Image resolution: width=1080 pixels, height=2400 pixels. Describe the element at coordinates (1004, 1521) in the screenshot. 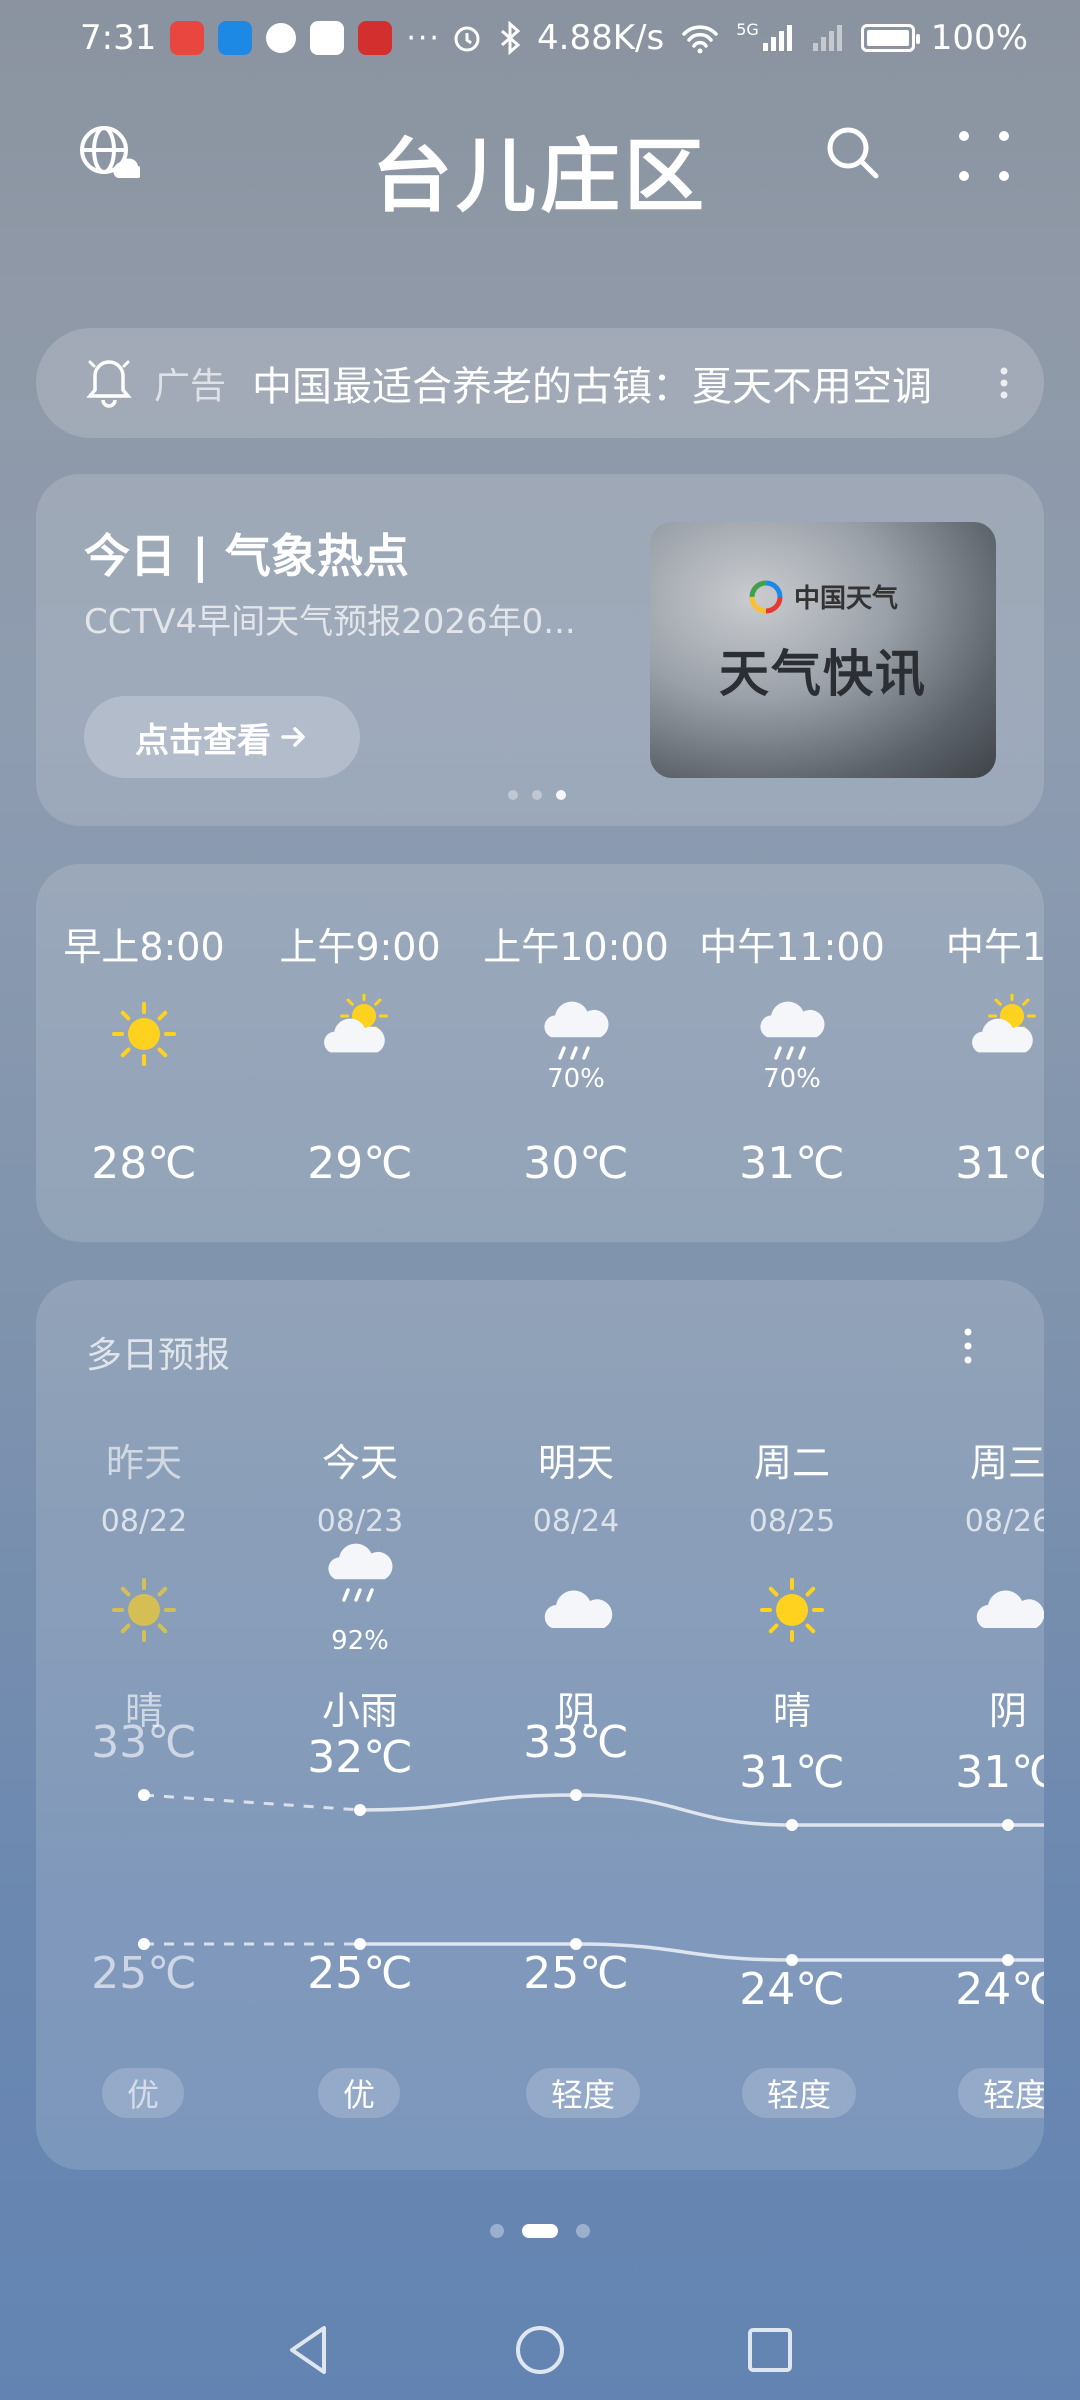

I see `day-date: 08/26` at that location.